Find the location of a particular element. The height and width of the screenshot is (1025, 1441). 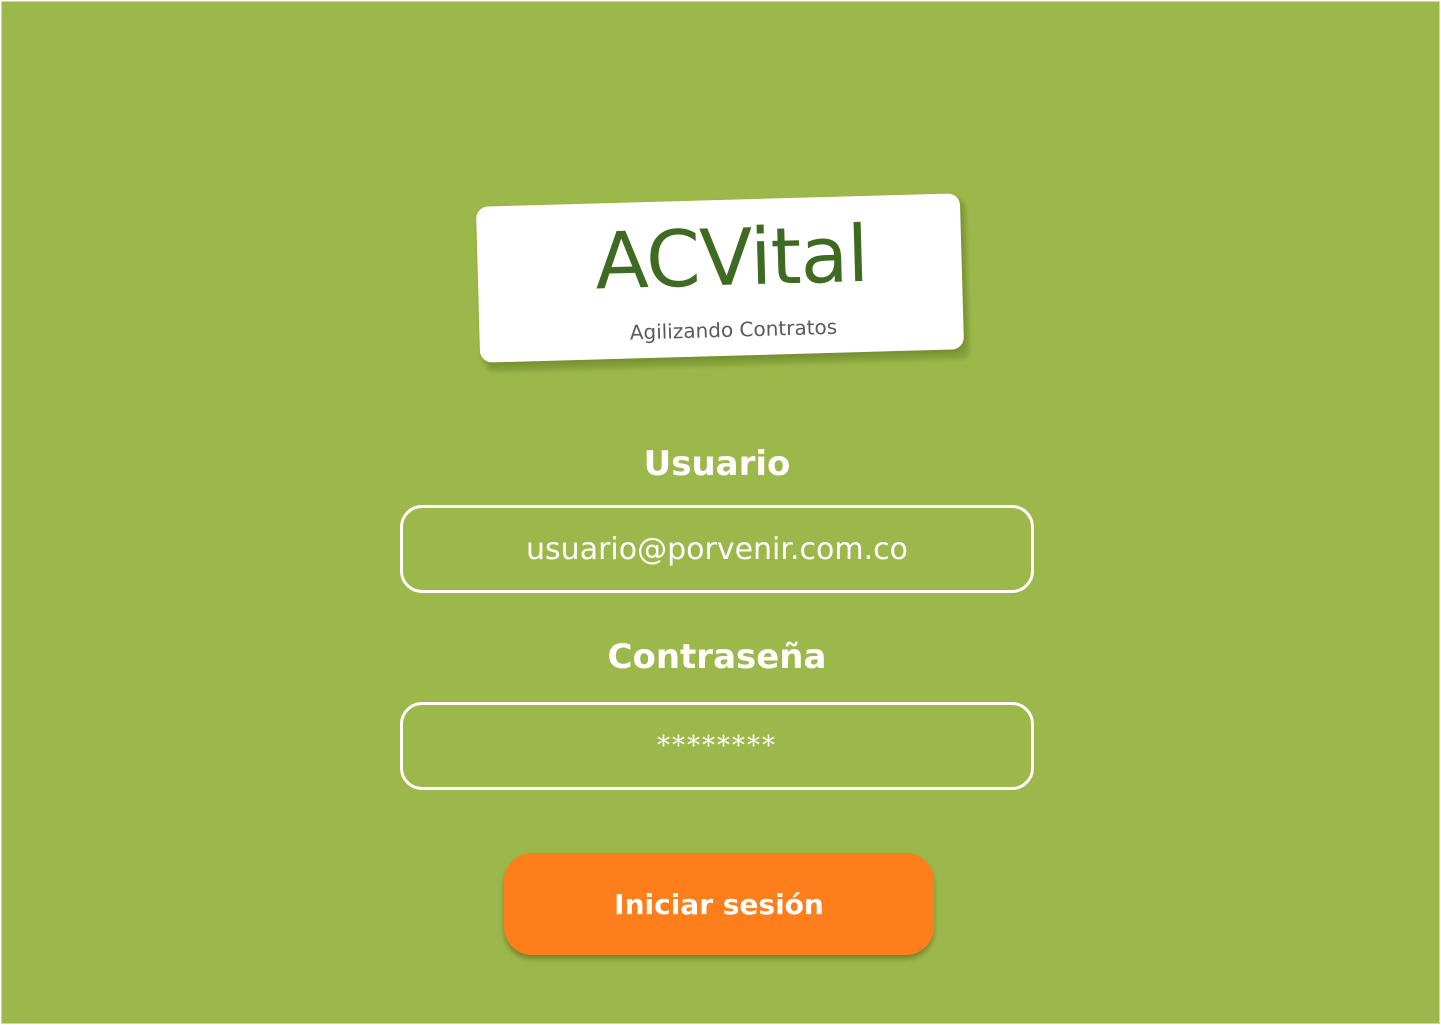

password-field: ******** is located at coordinates (717, 746).